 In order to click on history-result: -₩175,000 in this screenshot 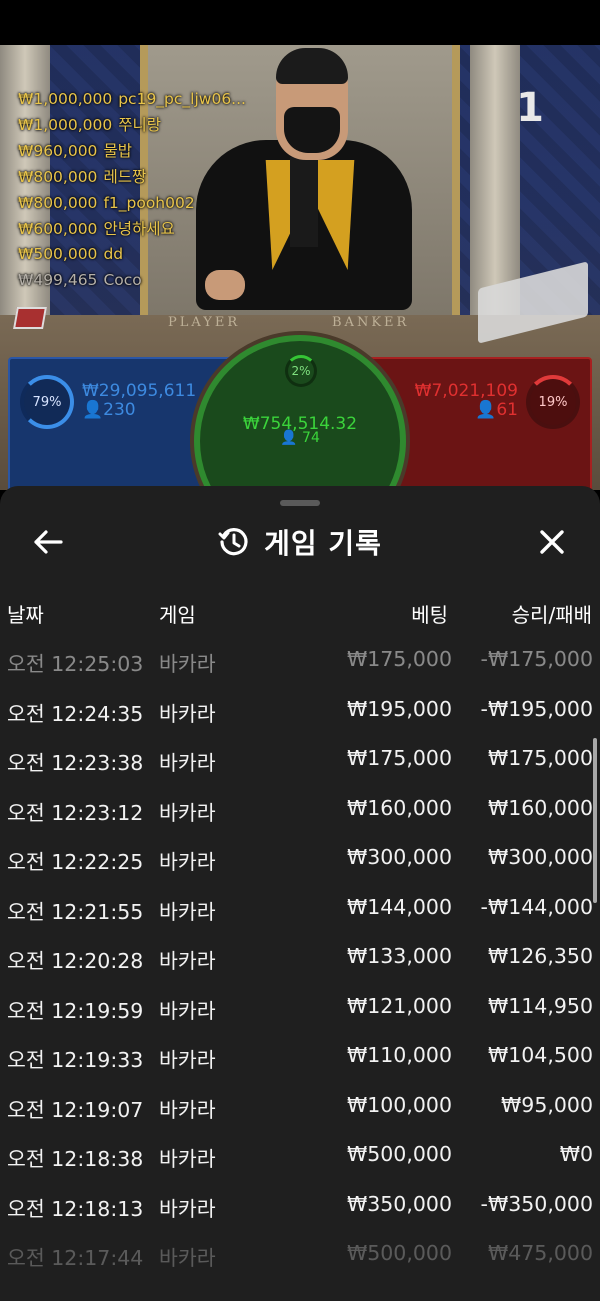, I will do `click(536, 659)`.